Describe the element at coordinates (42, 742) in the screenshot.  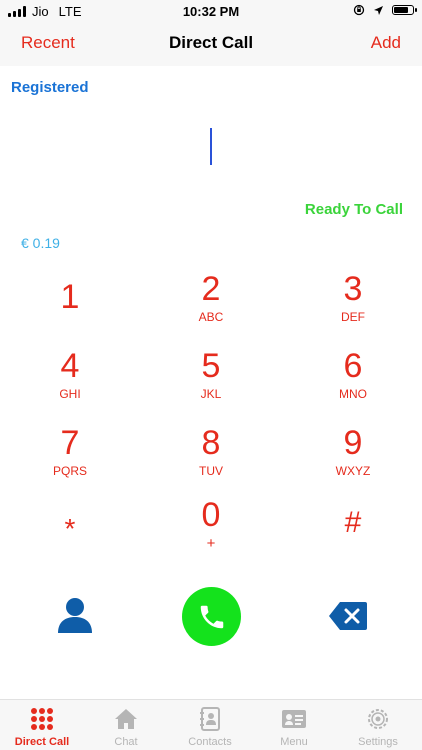
I see `tab-label: Direct Call` at that location.